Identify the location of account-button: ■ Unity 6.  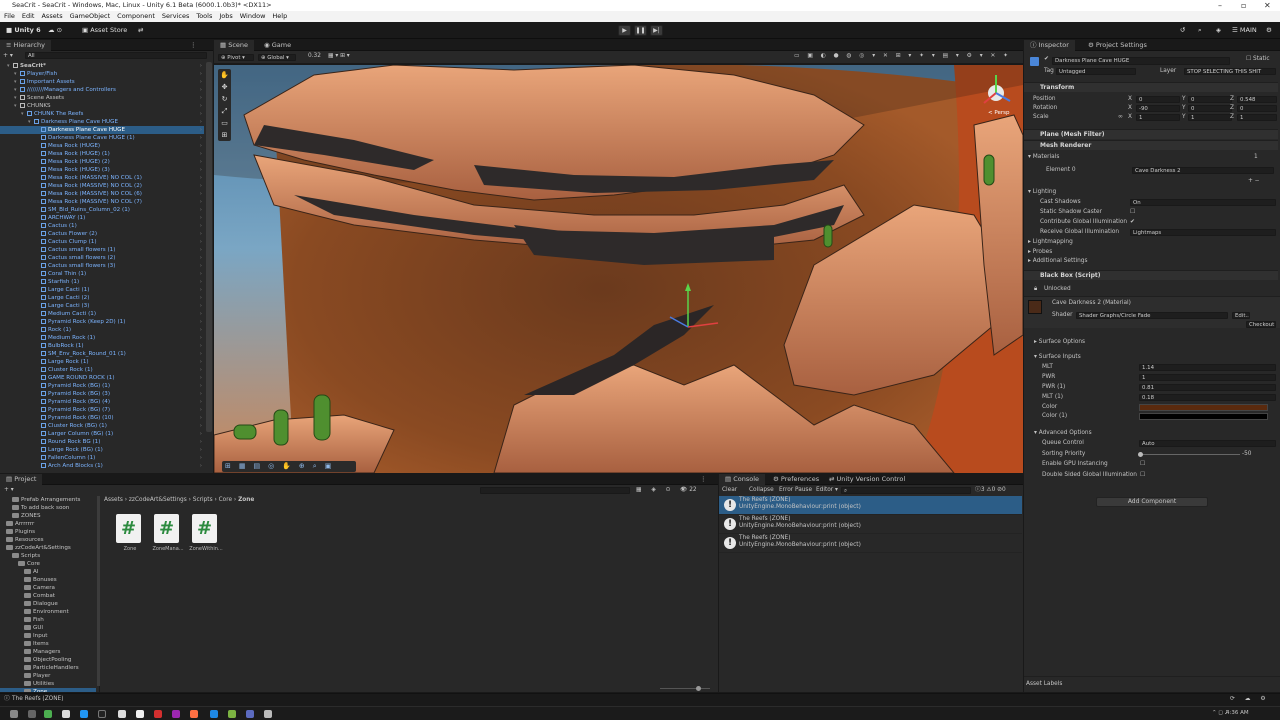
(23, 30).